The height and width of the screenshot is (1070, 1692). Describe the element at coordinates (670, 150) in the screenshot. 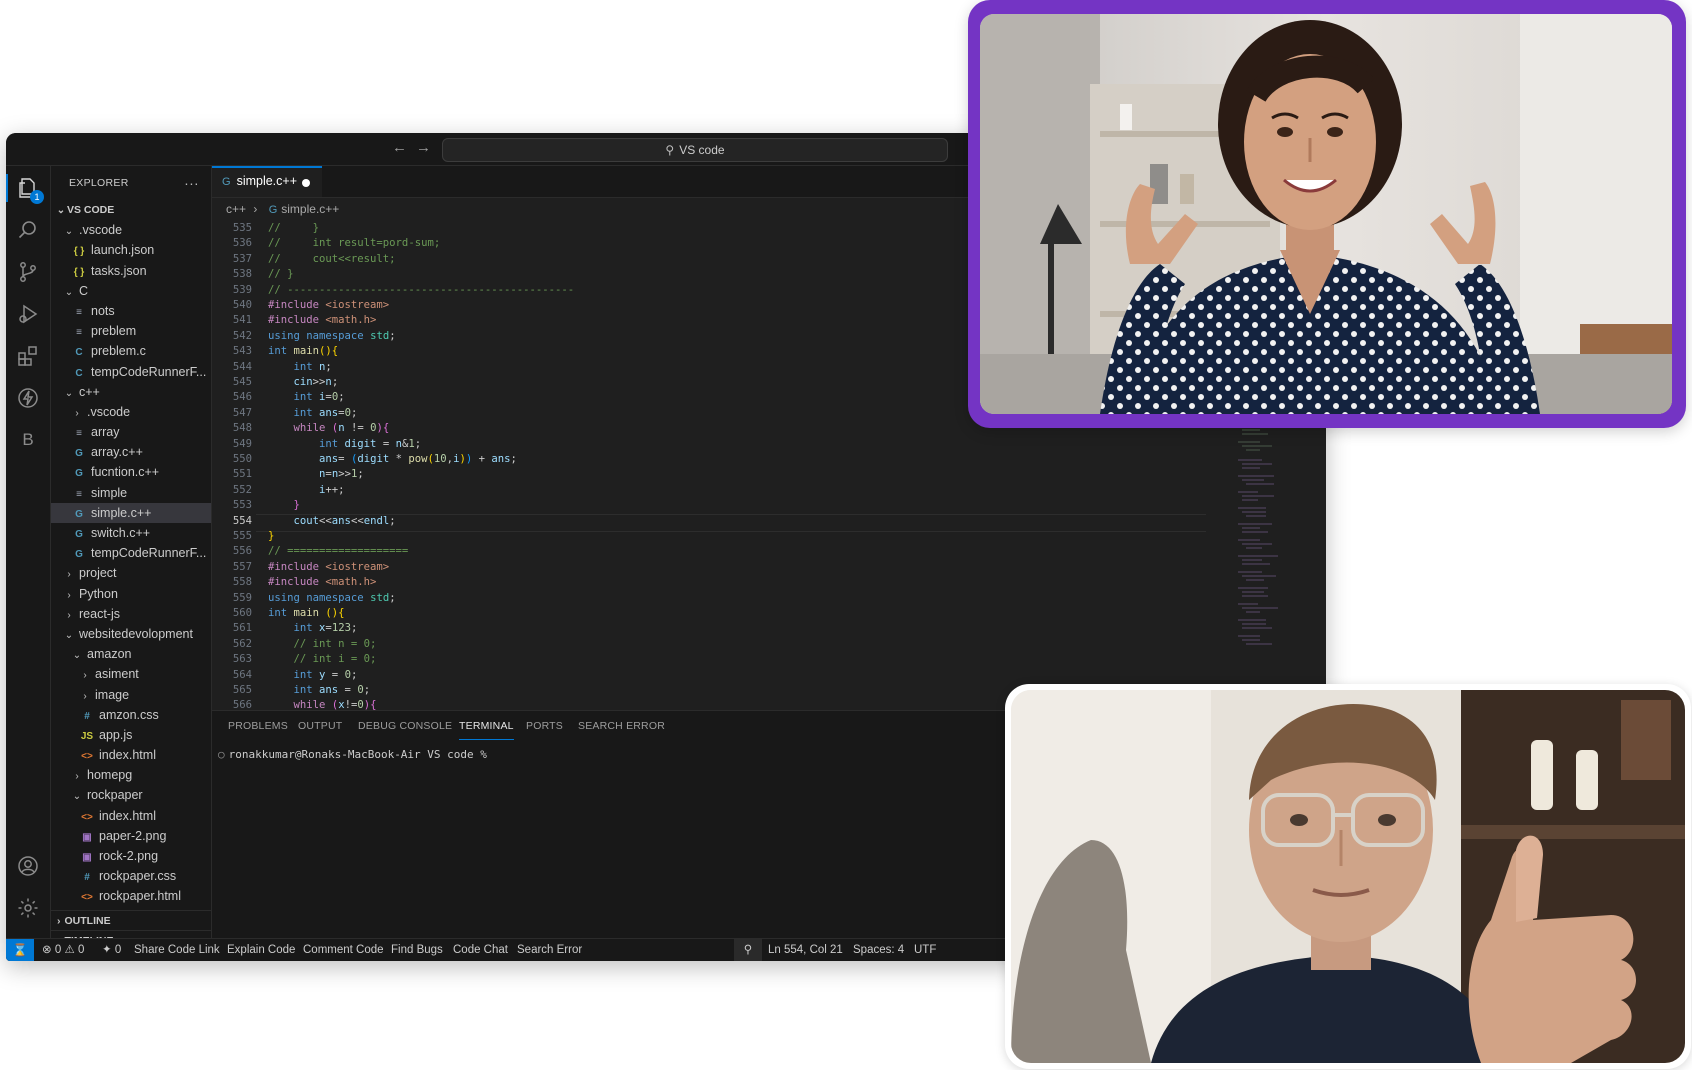

I see `search-icon: ⚲` at that location.